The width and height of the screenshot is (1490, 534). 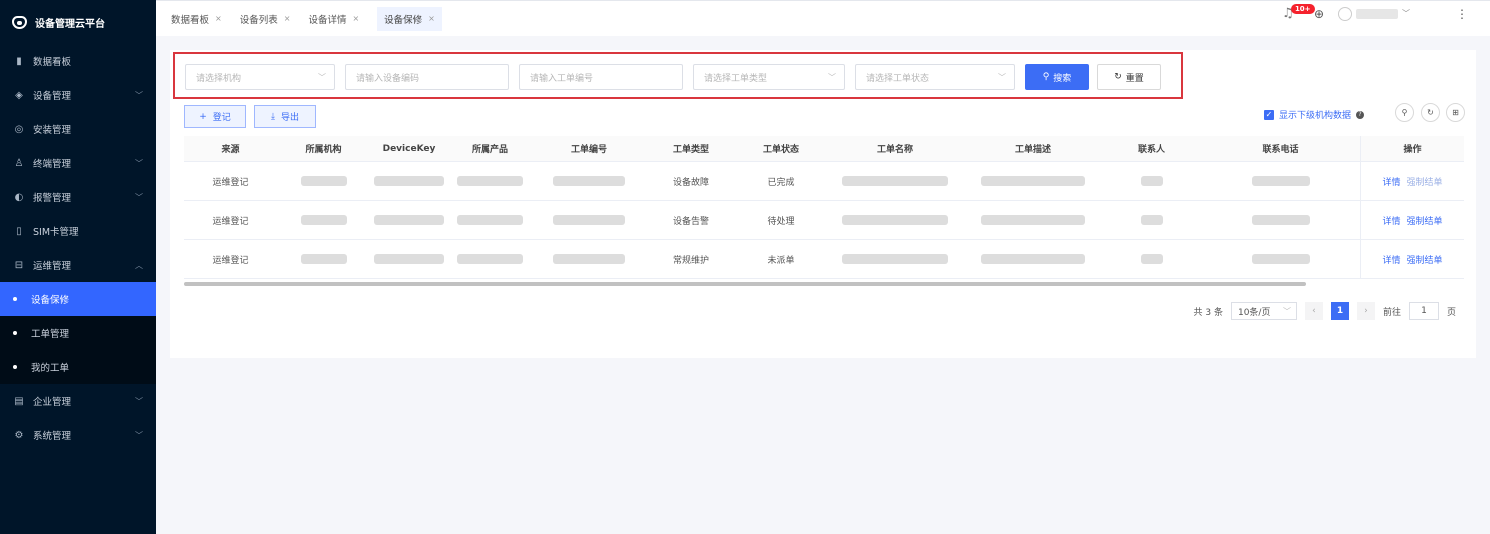 I want to click on col-order-desc: 工单描述, so click(x=1033, y=148).